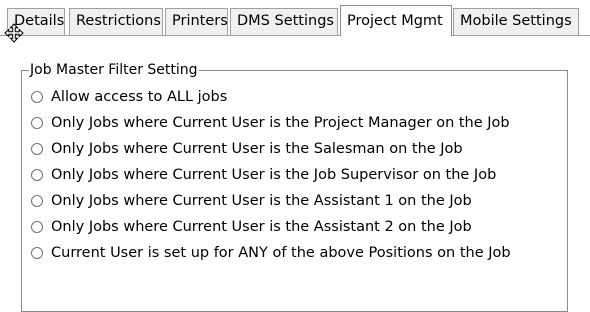  I want to click on tab-project-mgmt: Project Mgmt, so click(396, 20).